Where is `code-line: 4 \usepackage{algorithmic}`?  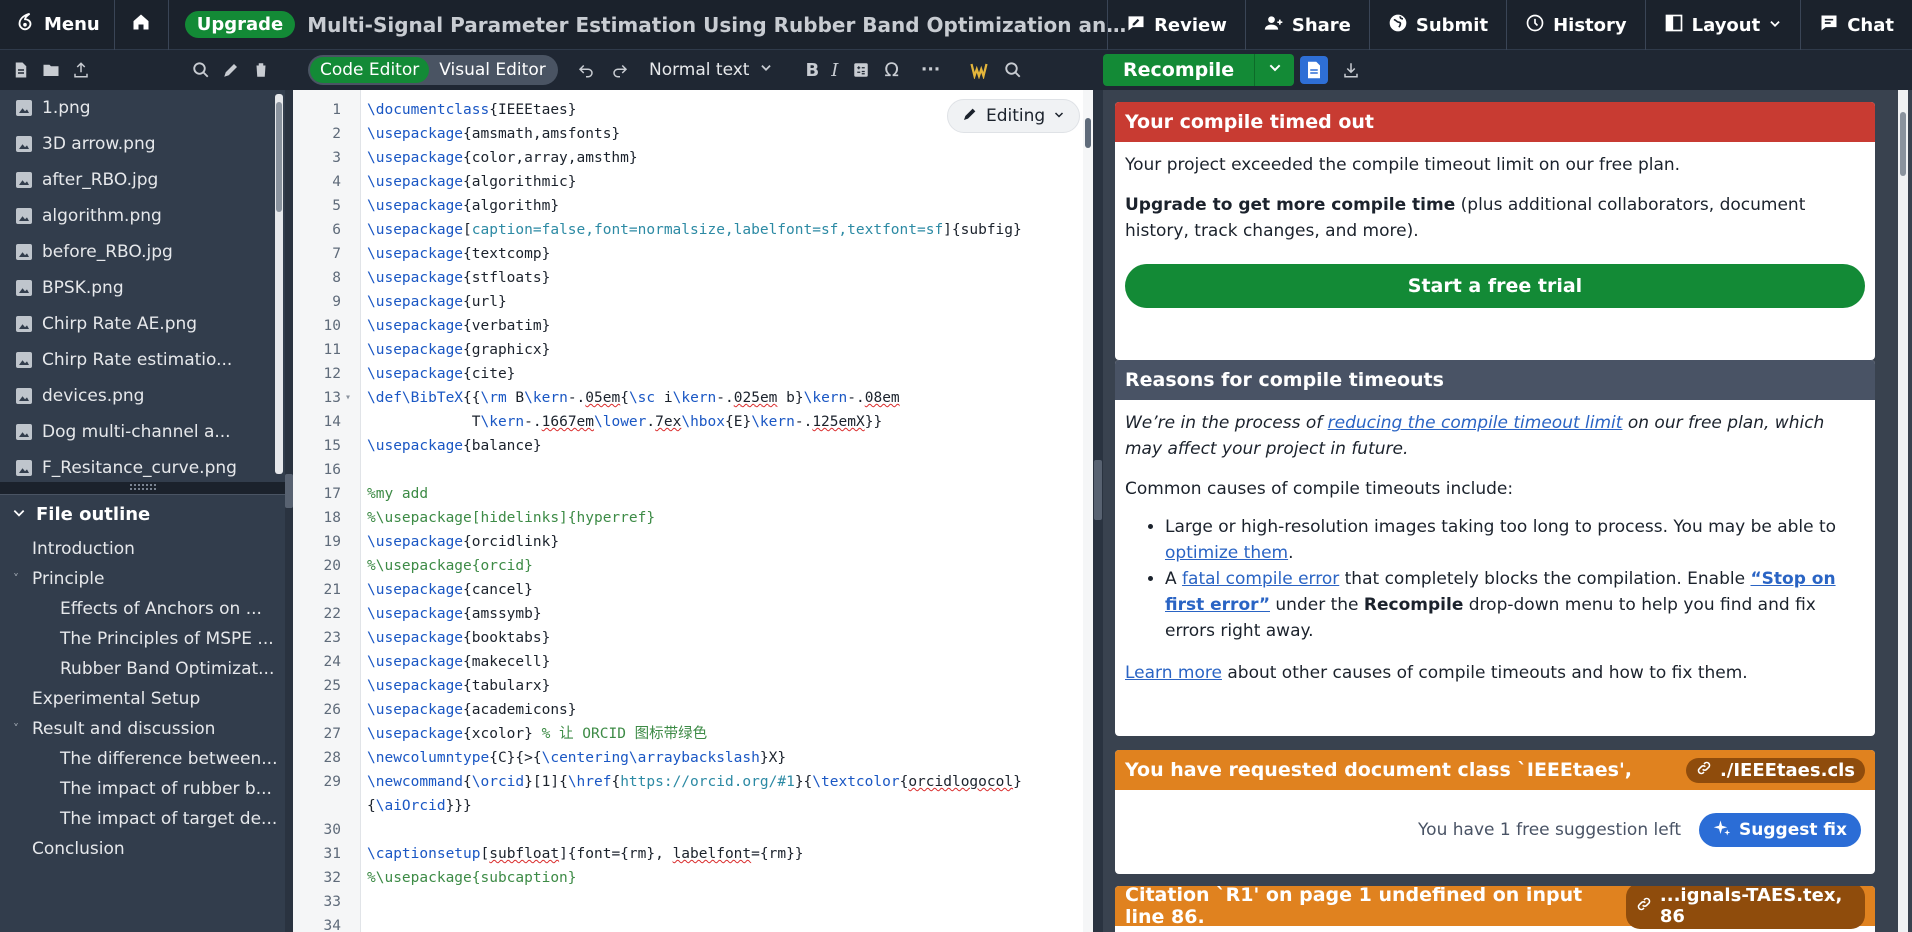 code-line: 4 \usepackage{algorithmic} is located at coordinates (693, 182).